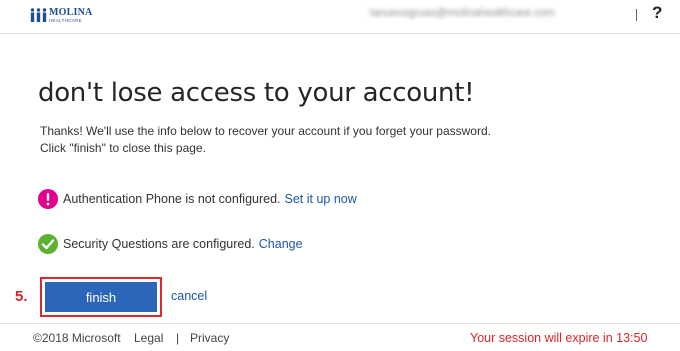  I want to click on session-expiry-text: Your session will expire in 13:50, so click(559, 338).